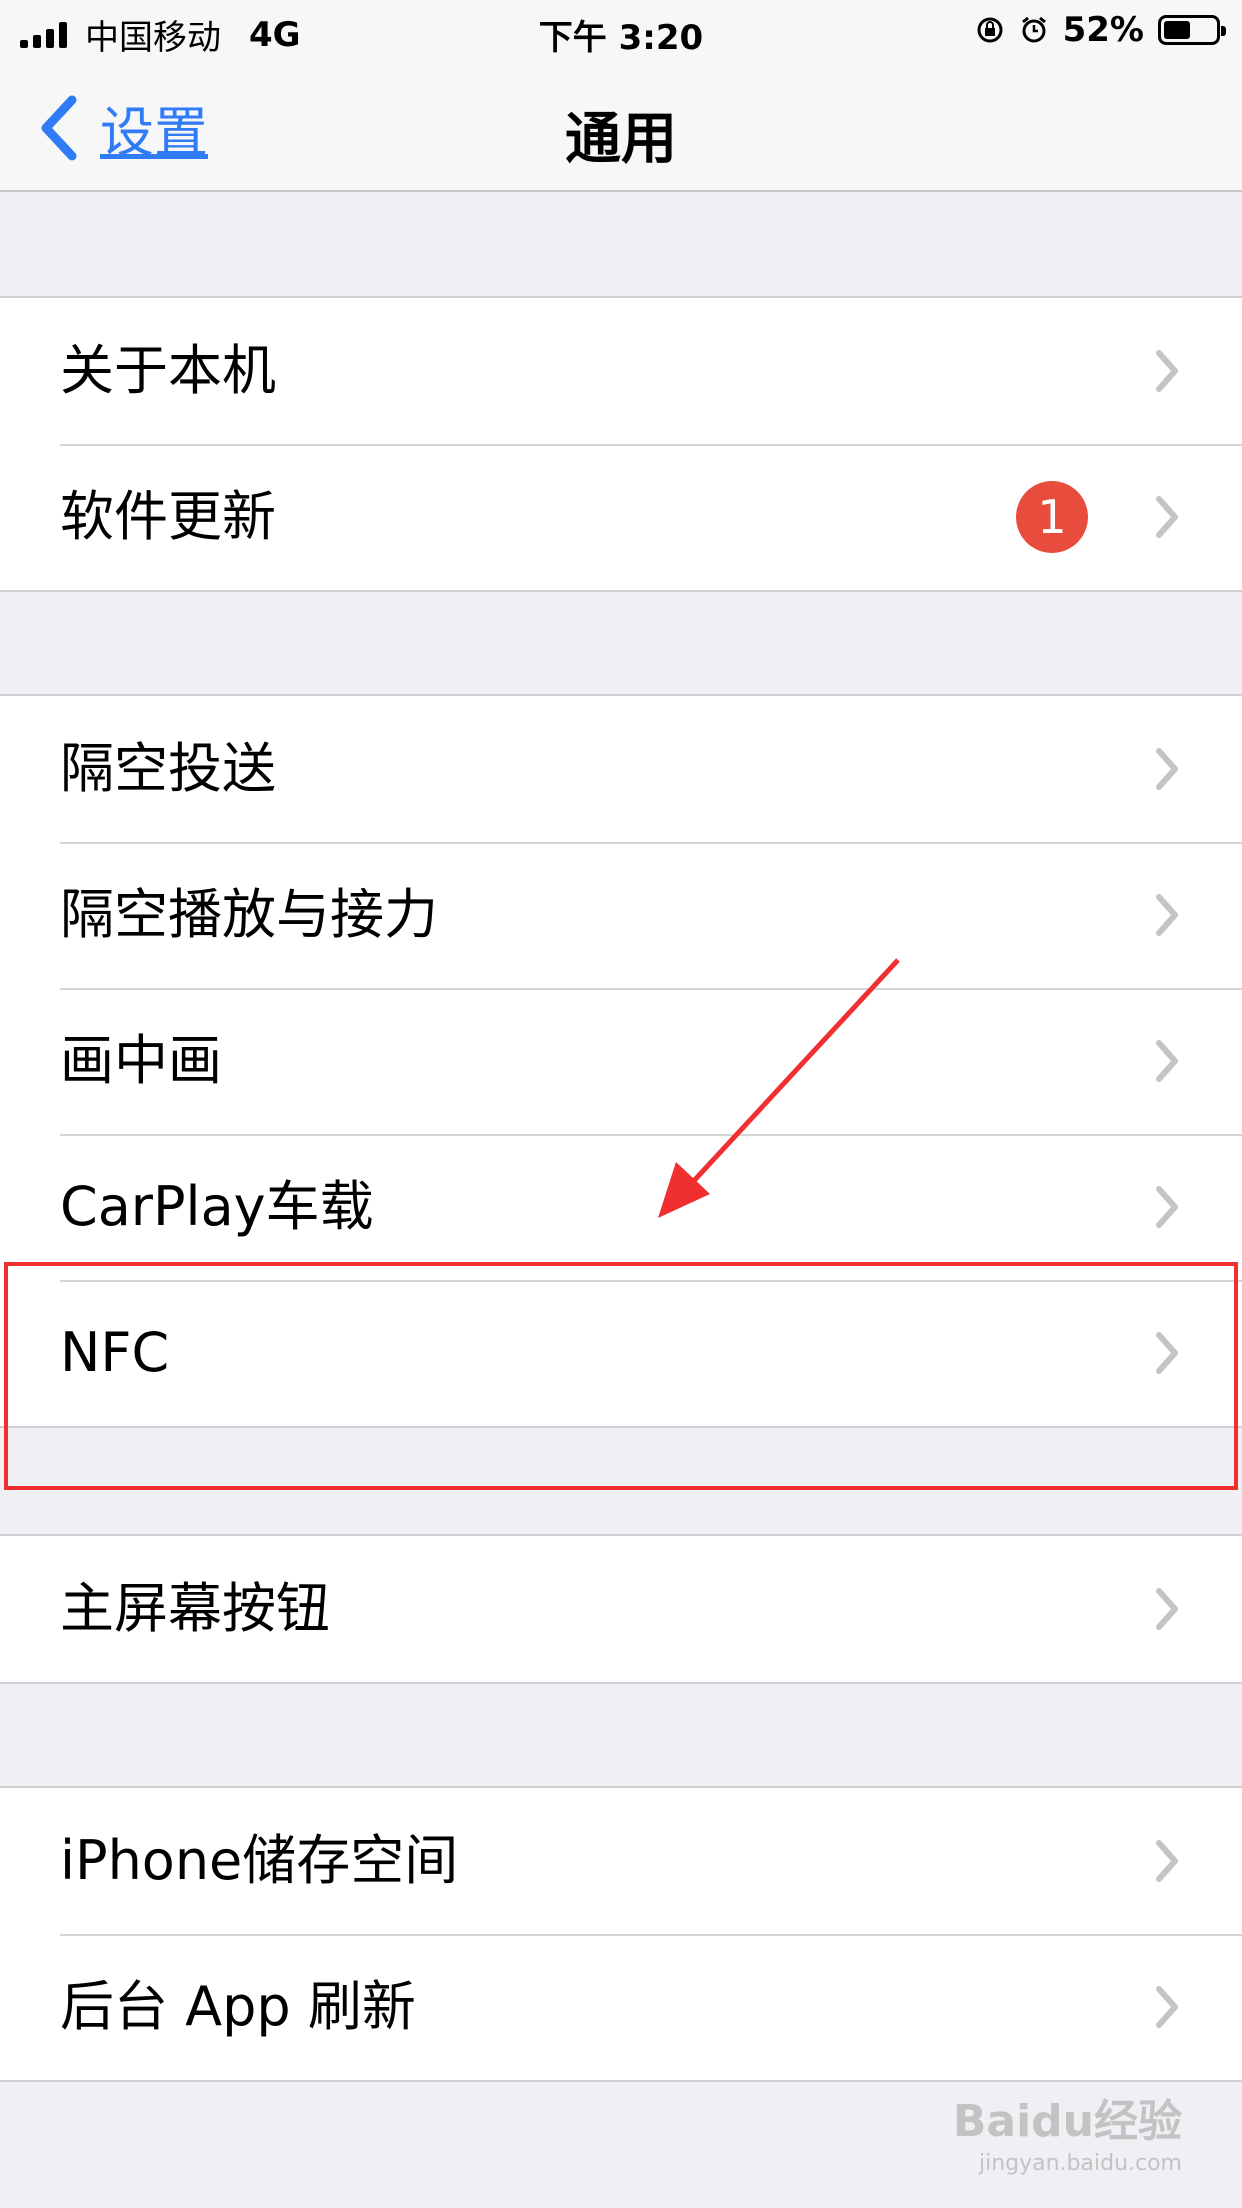 The width and height of the screenshot is (1242, 2208). Describe the element at coordinates (621, 1353) in the screenshot. I see `row-nfc: NFC` at that location.